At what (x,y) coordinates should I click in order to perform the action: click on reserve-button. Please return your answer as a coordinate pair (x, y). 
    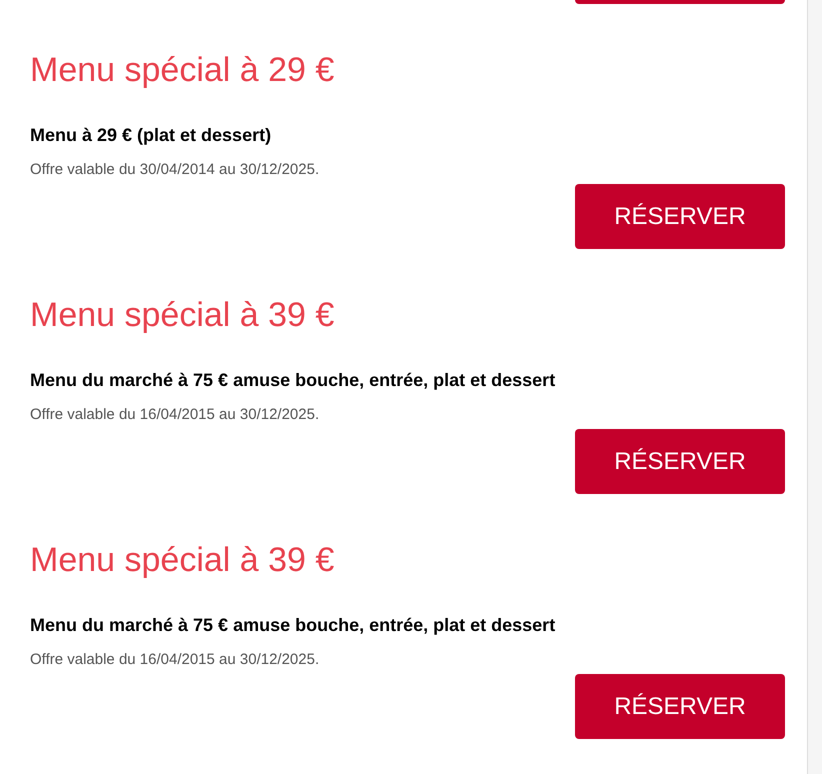
    Looking at the image, I should click on (680, 2).